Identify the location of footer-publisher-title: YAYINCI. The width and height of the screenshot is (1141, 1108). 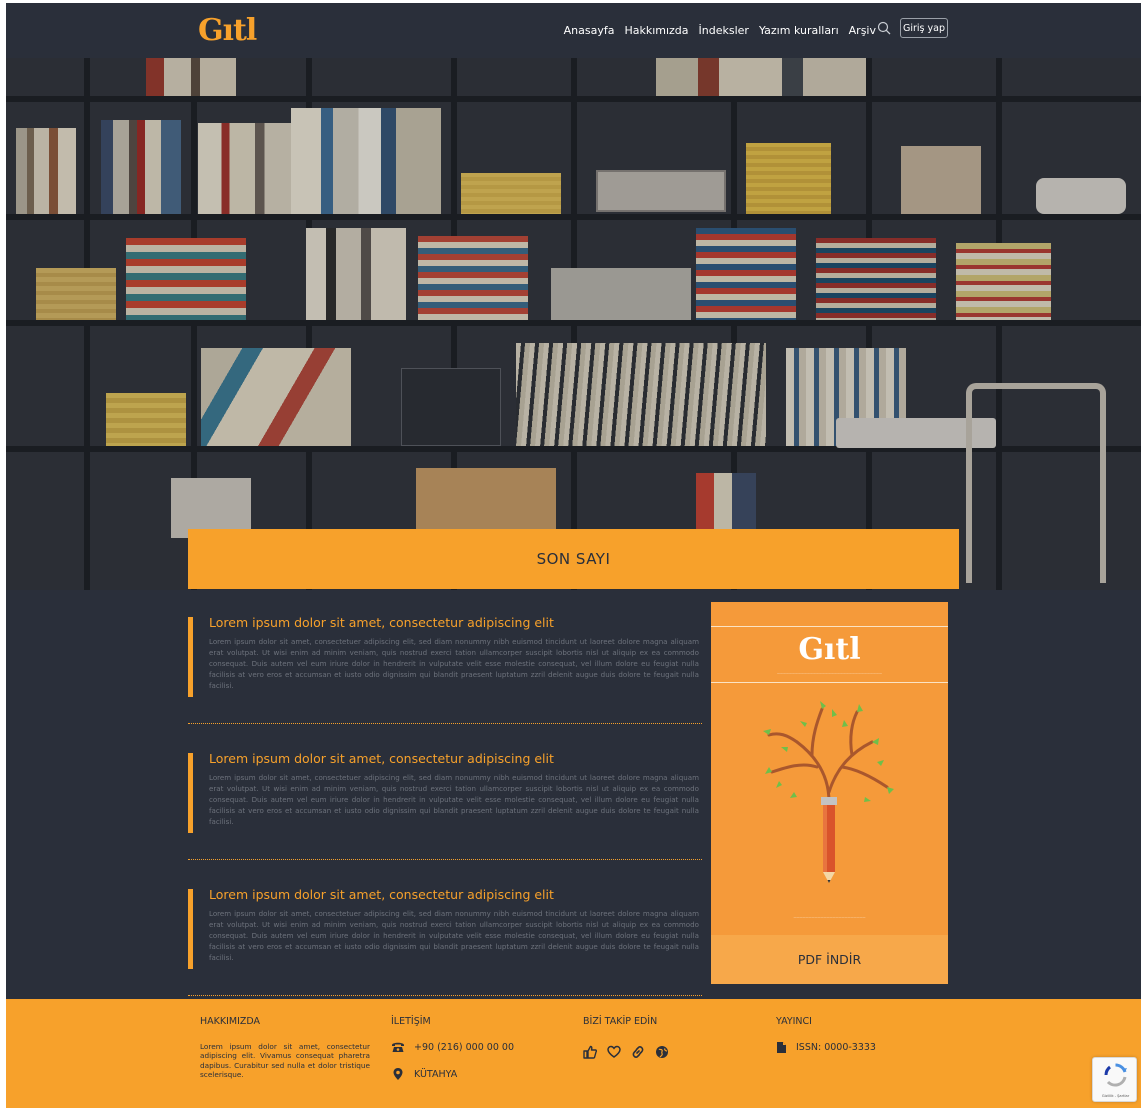
(794, 1021).